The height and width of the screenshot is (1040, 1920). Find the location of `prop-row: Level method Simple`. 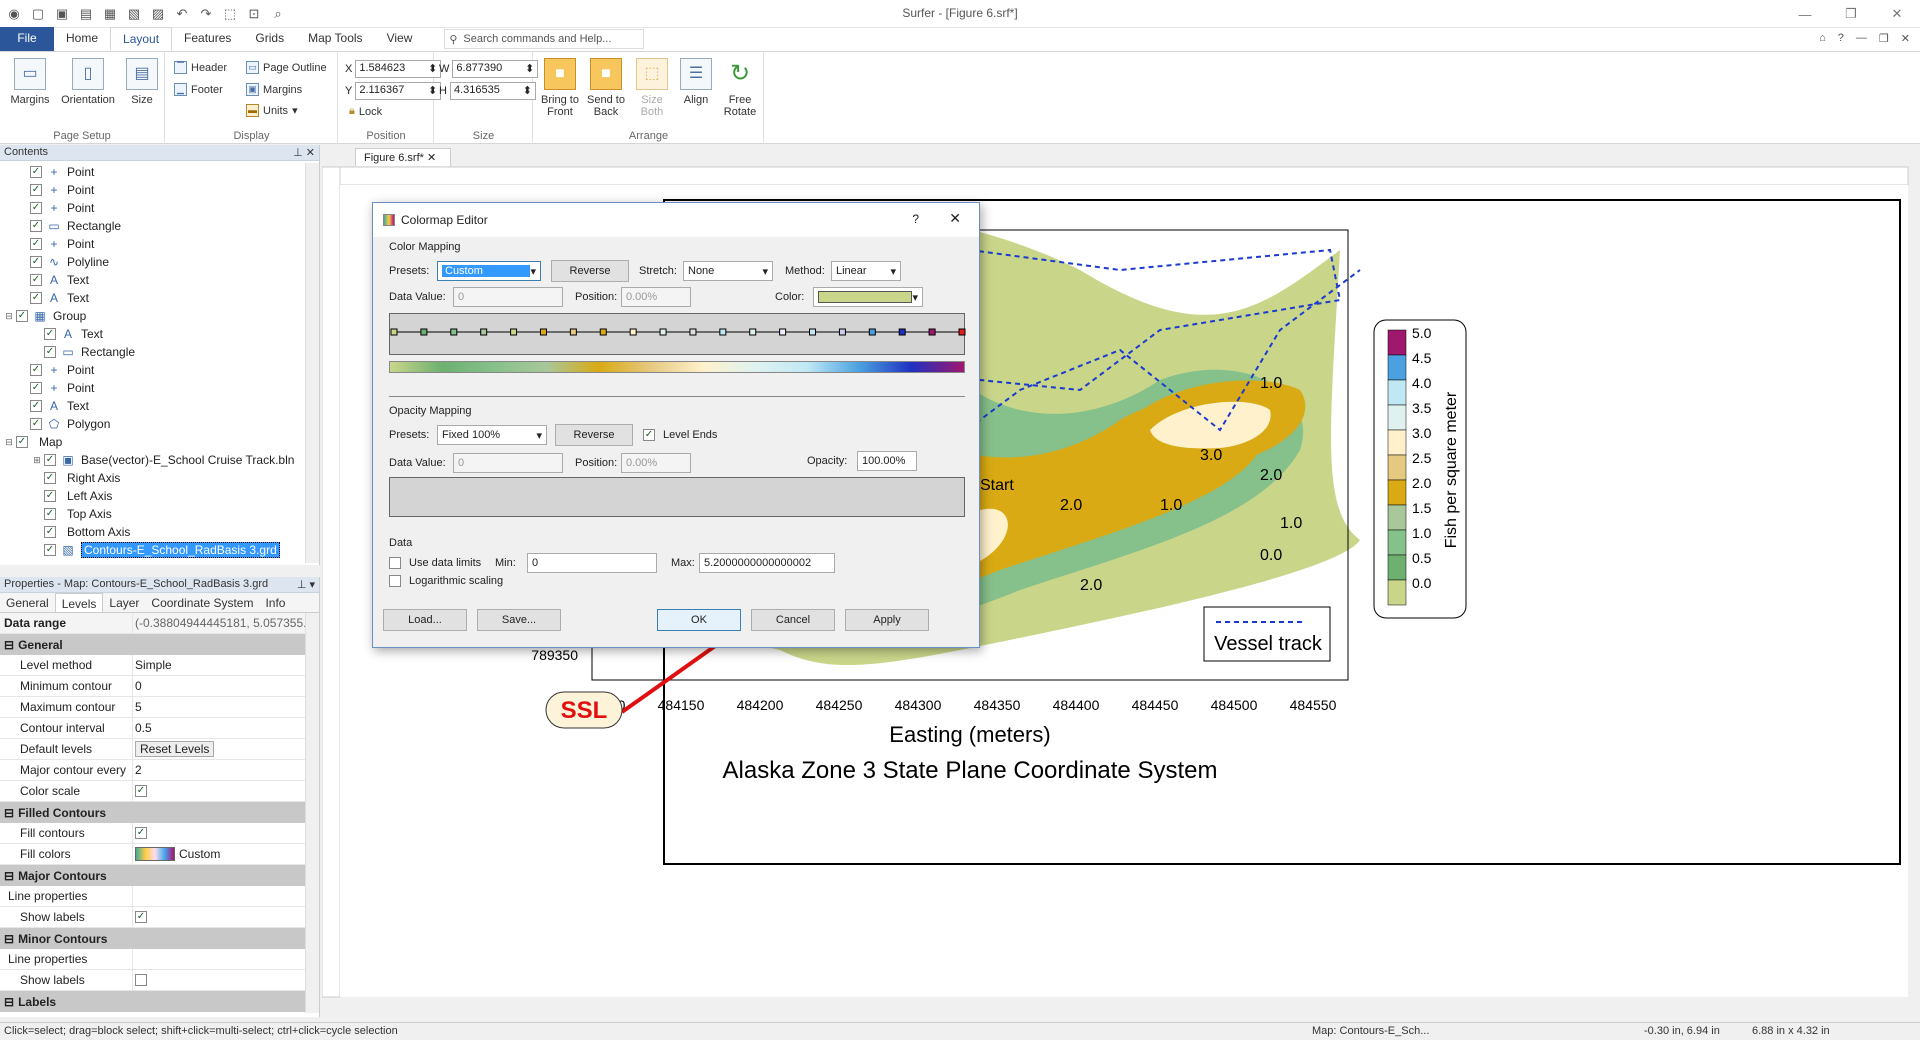

prop-row: Level method Simple is located at coordinates (159, 665).